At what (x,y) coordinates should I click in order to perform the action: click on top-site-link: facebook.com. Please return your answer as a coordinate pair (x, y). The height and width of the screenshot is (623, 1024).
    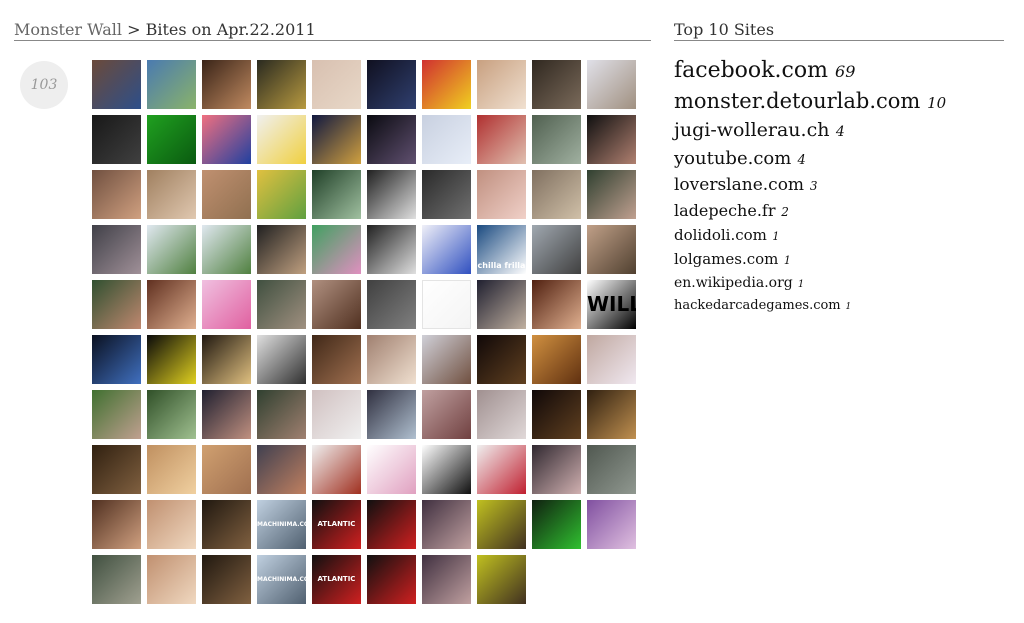
    Looking at the image, I should click on (751, 70).